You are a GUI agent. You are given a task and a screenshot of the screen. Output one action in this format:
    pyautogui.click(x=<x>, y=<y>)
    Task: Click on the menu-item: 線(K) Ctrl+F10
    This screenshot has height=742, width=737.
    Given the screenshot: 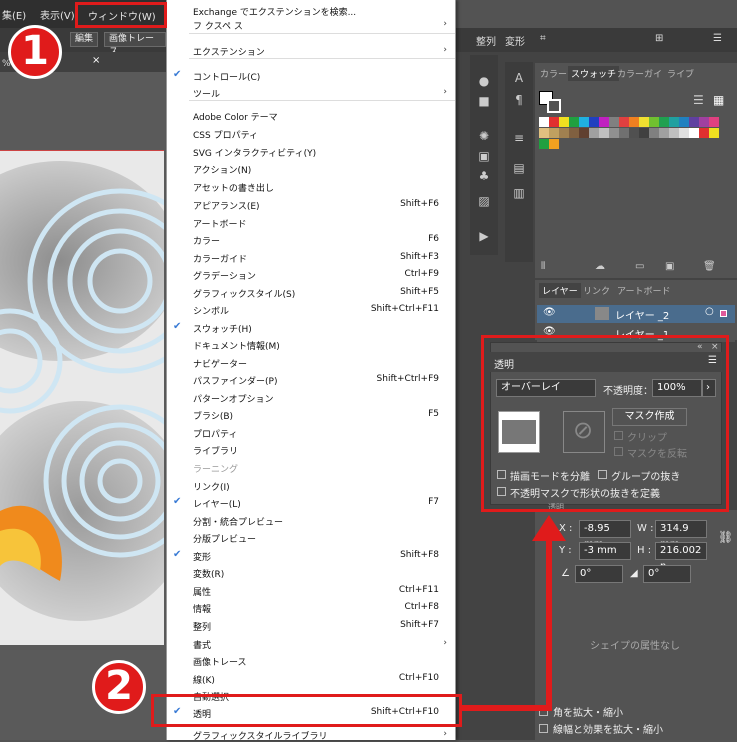 What is the action you would take?
    pyautogui.click(x=311, y=678)
    